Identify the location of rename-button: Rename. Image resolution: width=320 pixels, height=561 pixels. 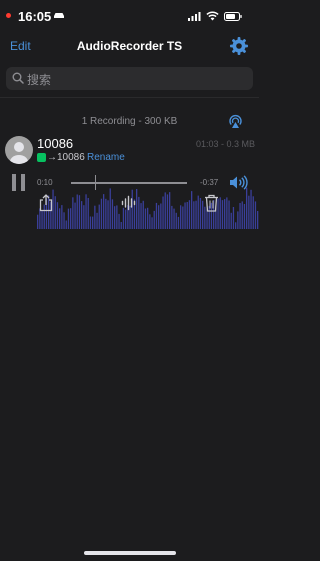
(106, 157).